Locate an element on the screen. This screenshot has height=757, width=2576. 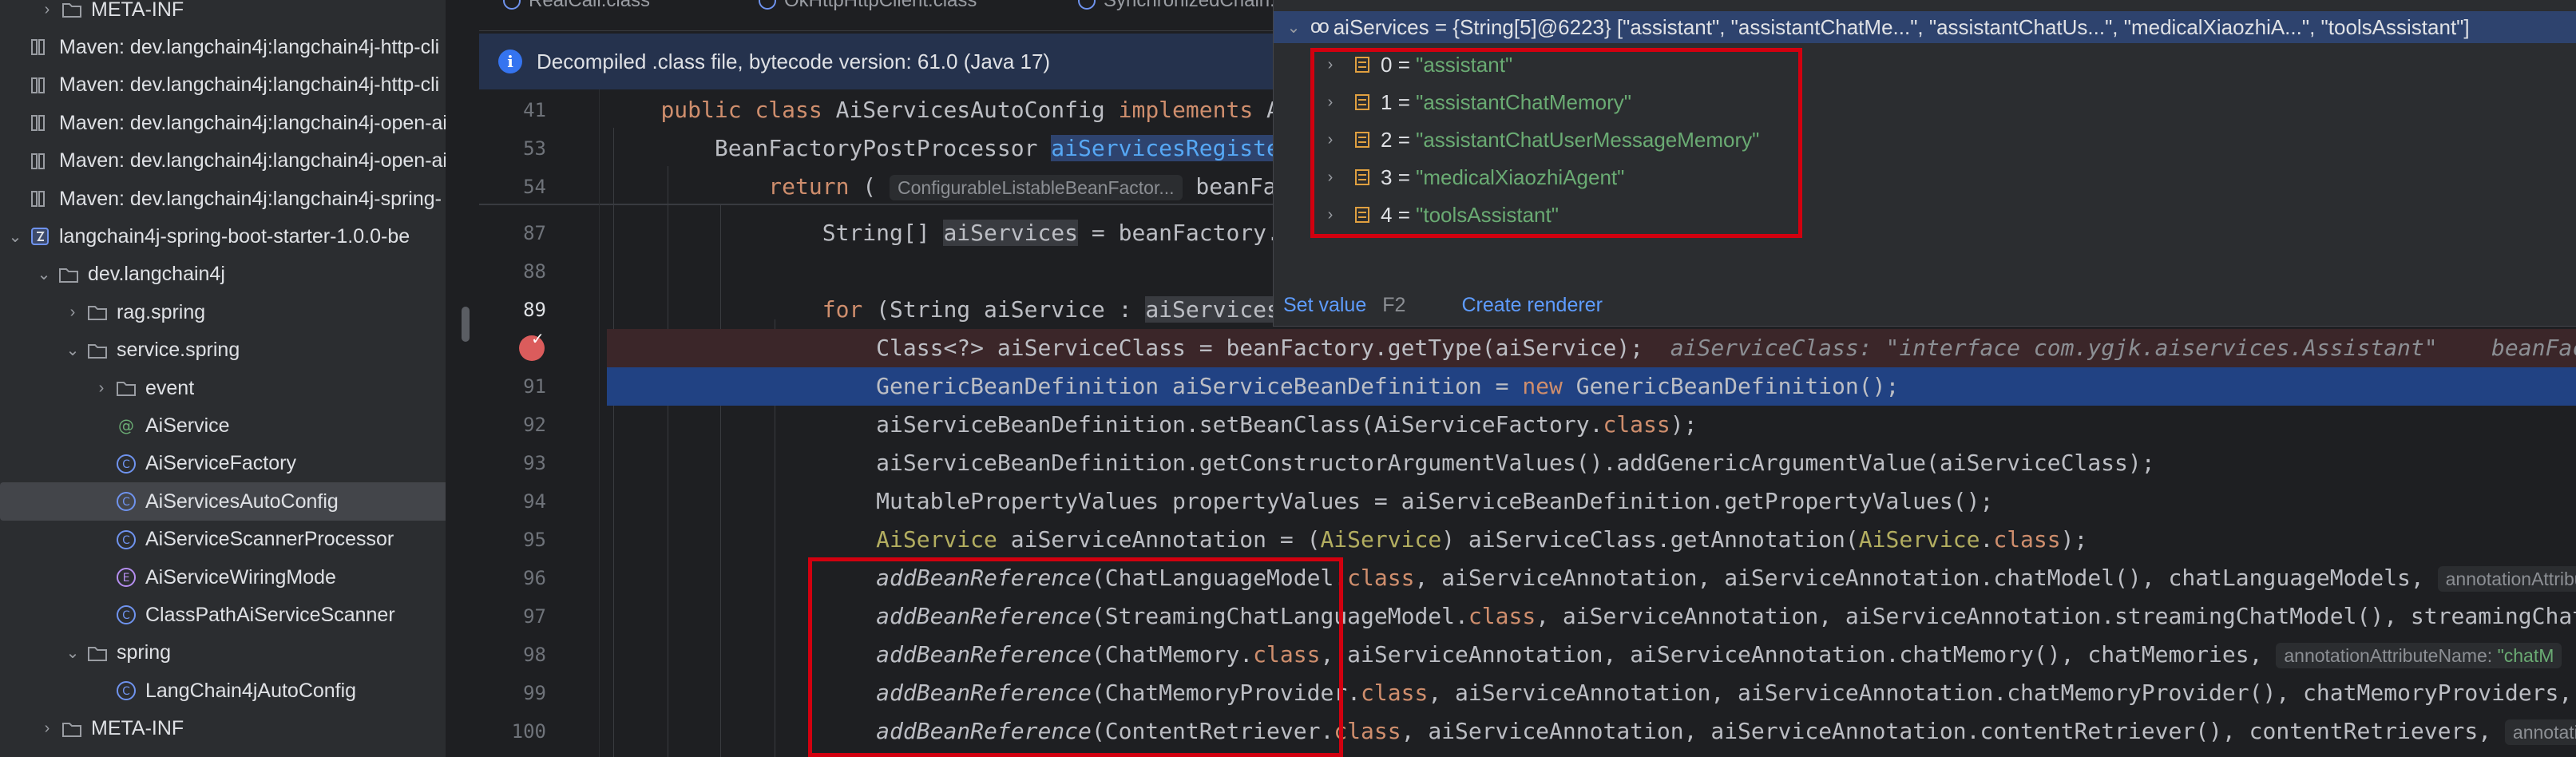
tree-item-label: AiServiceScannerProcessor is located at coordinates (269, 539).